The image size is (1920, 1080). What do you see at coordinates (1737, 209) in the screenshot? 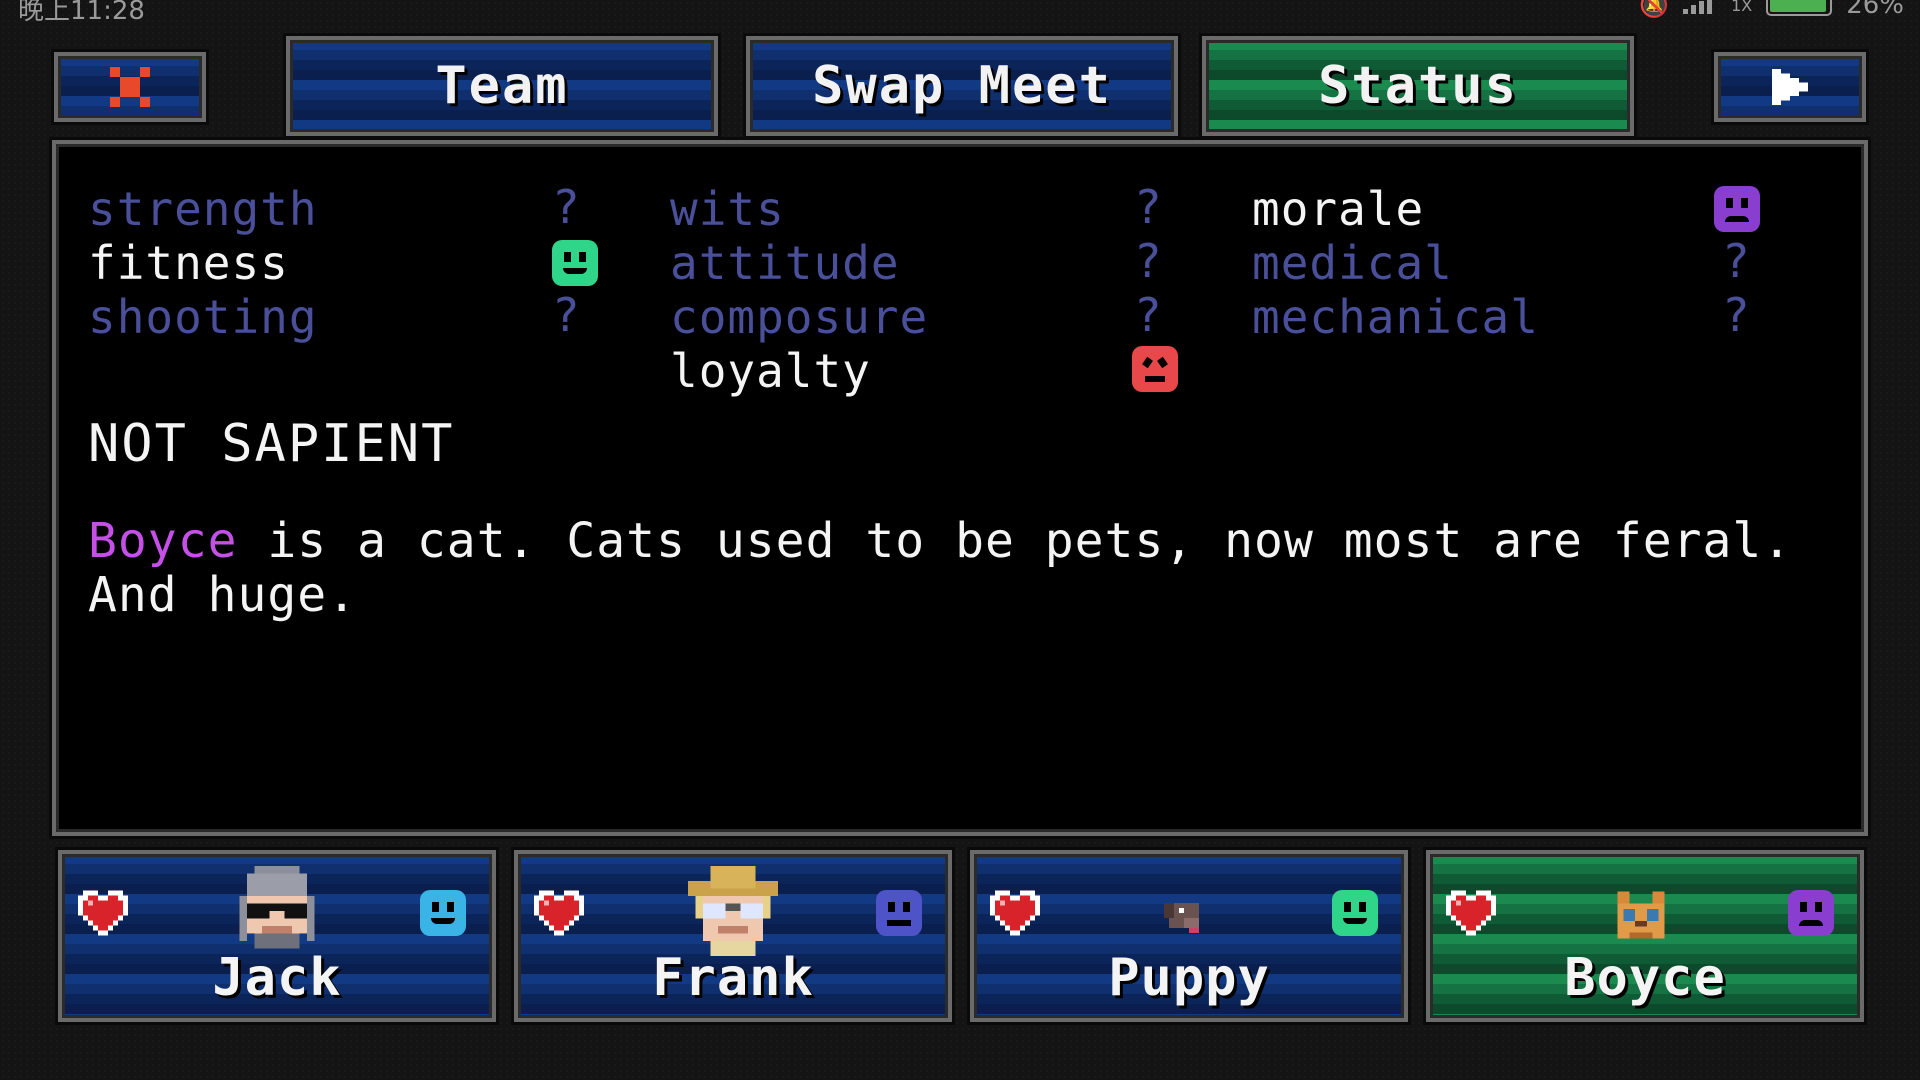
I see `sad-face-icon` at bounding box center [1737, 209].